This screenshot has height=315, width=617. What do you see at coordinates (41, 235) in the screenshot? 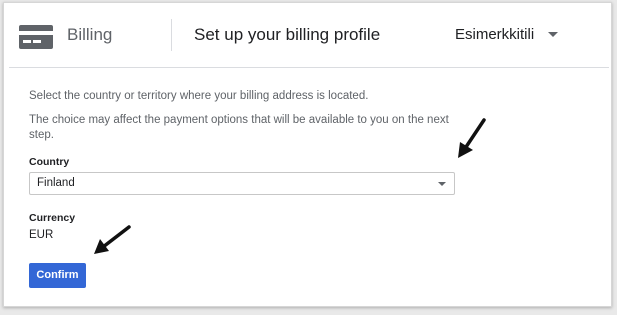
I see `currency-value: EUR` at bounding box center [41, 235].